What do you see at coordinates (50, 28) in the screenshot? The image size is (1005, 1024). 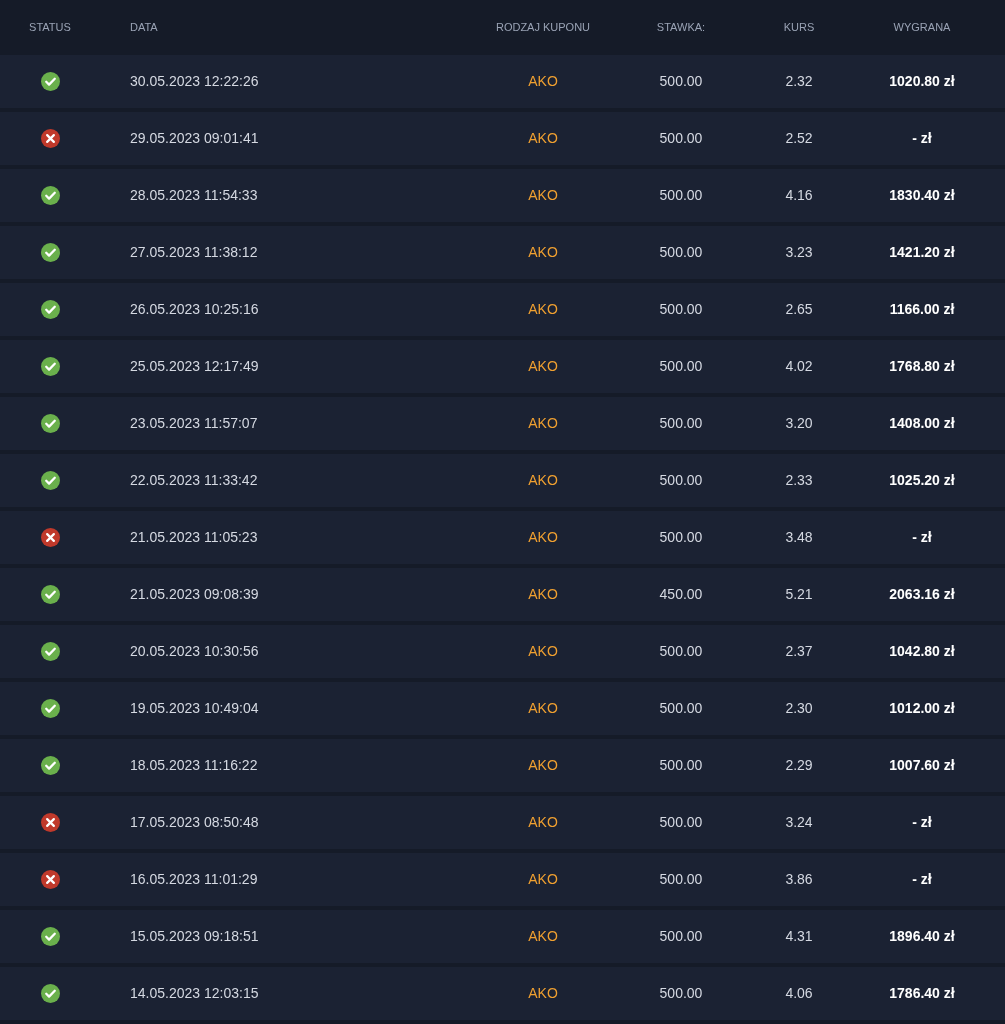 I see `column-header: STATUS` at bounding box center [50, 28].